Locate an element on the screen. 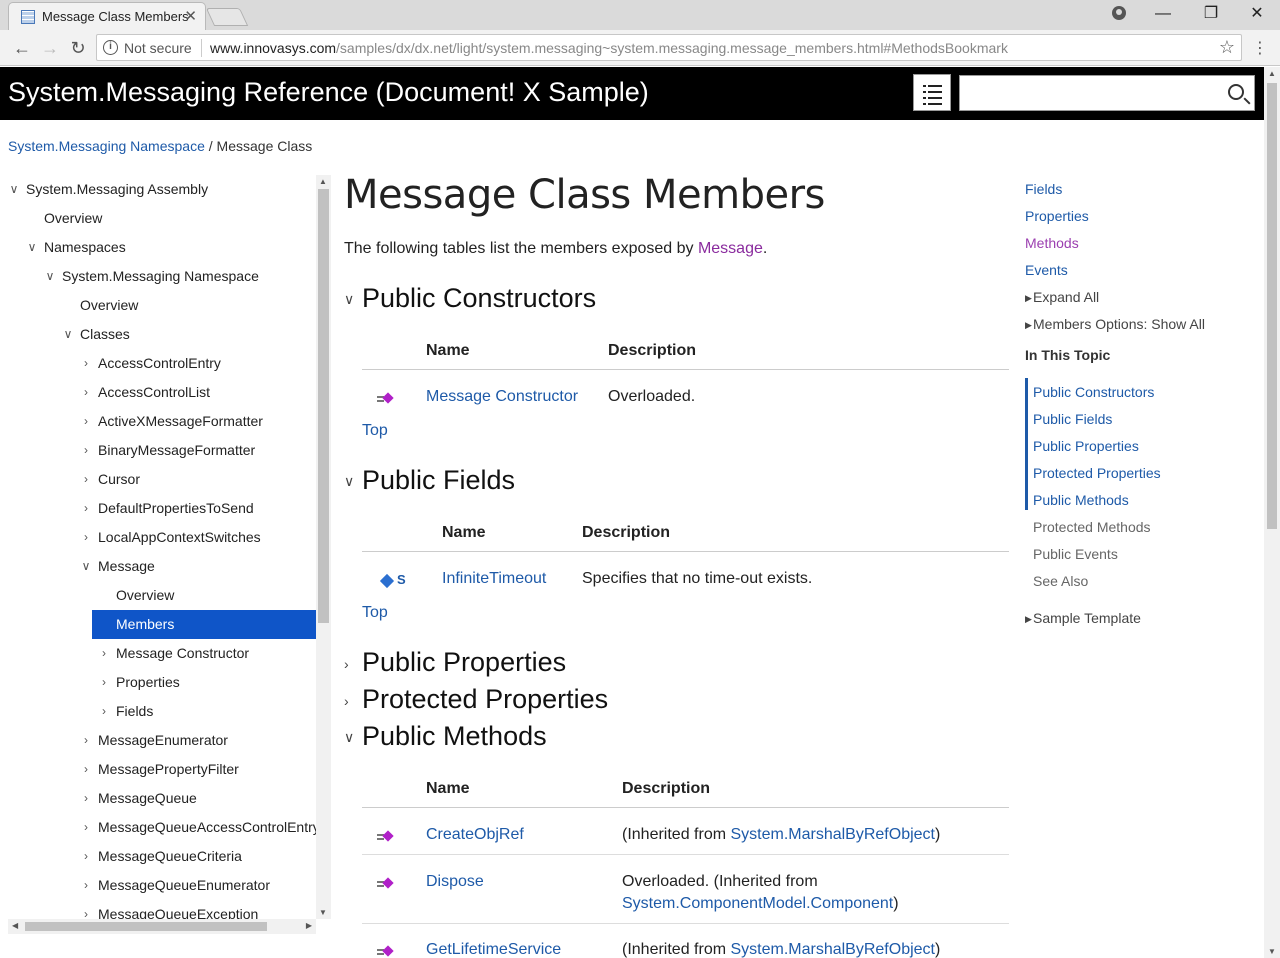 The image size is (1280, 958). forward-button: → is located at coordinates (50, 48).